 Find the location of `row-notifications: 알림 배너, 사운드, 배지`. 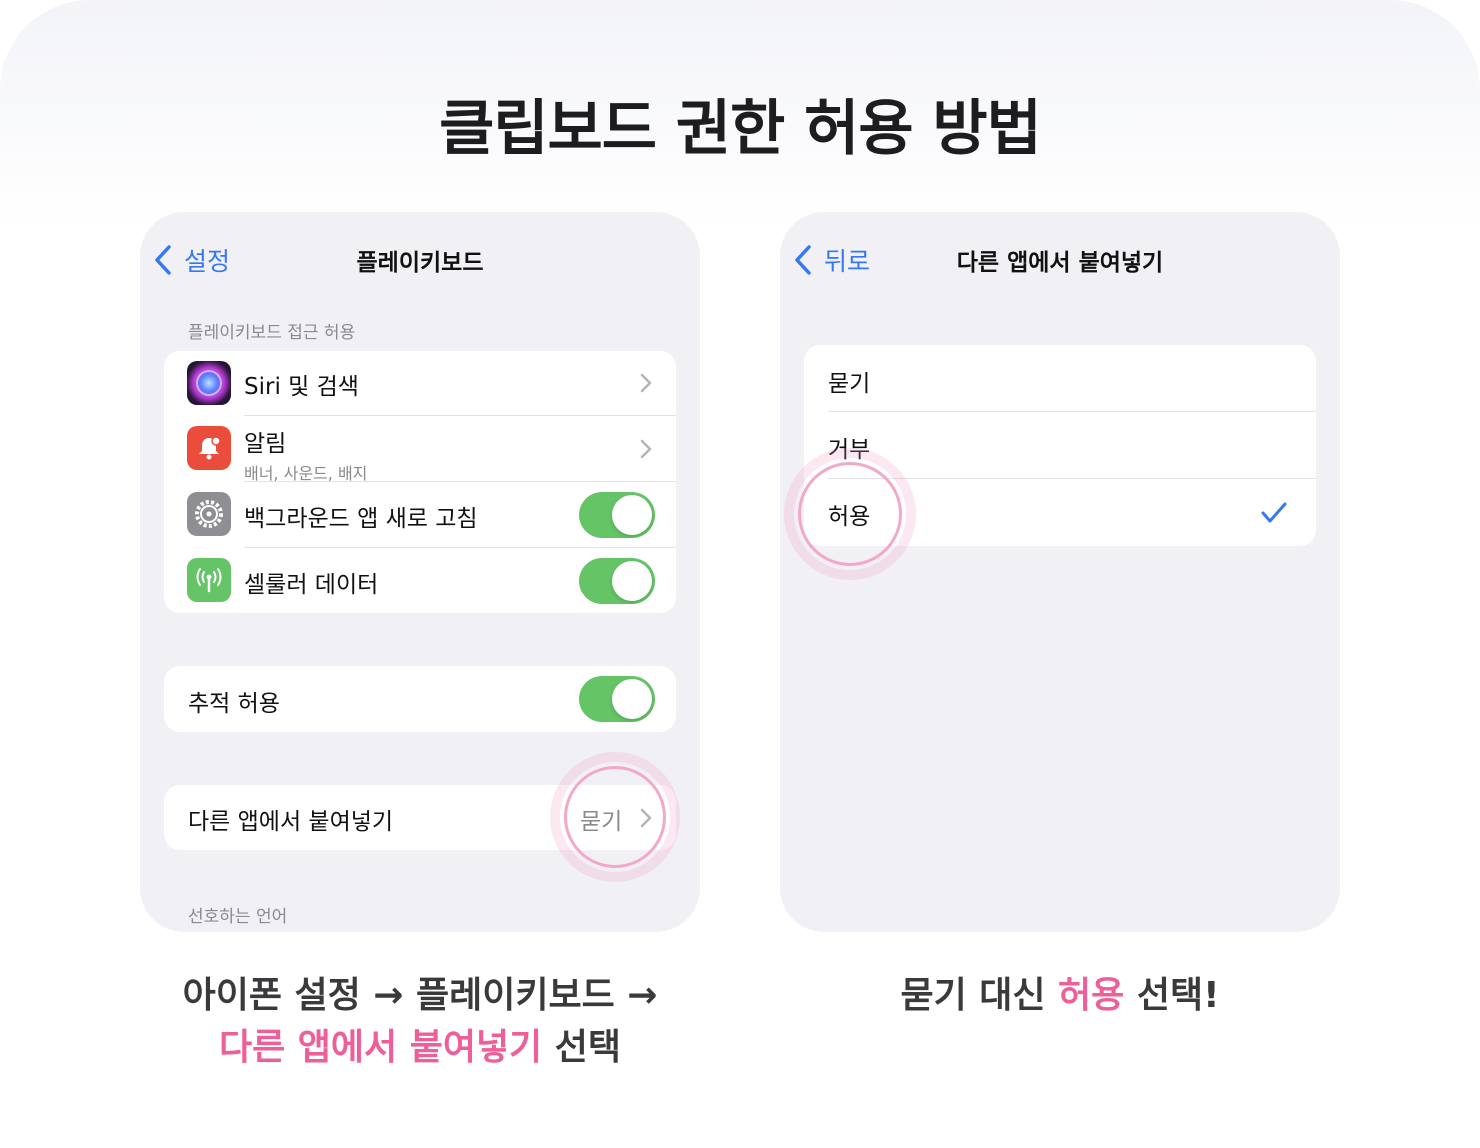

row-notifications: 알림 배너, 사운드, 배지 is located at coordinates (420, 449).